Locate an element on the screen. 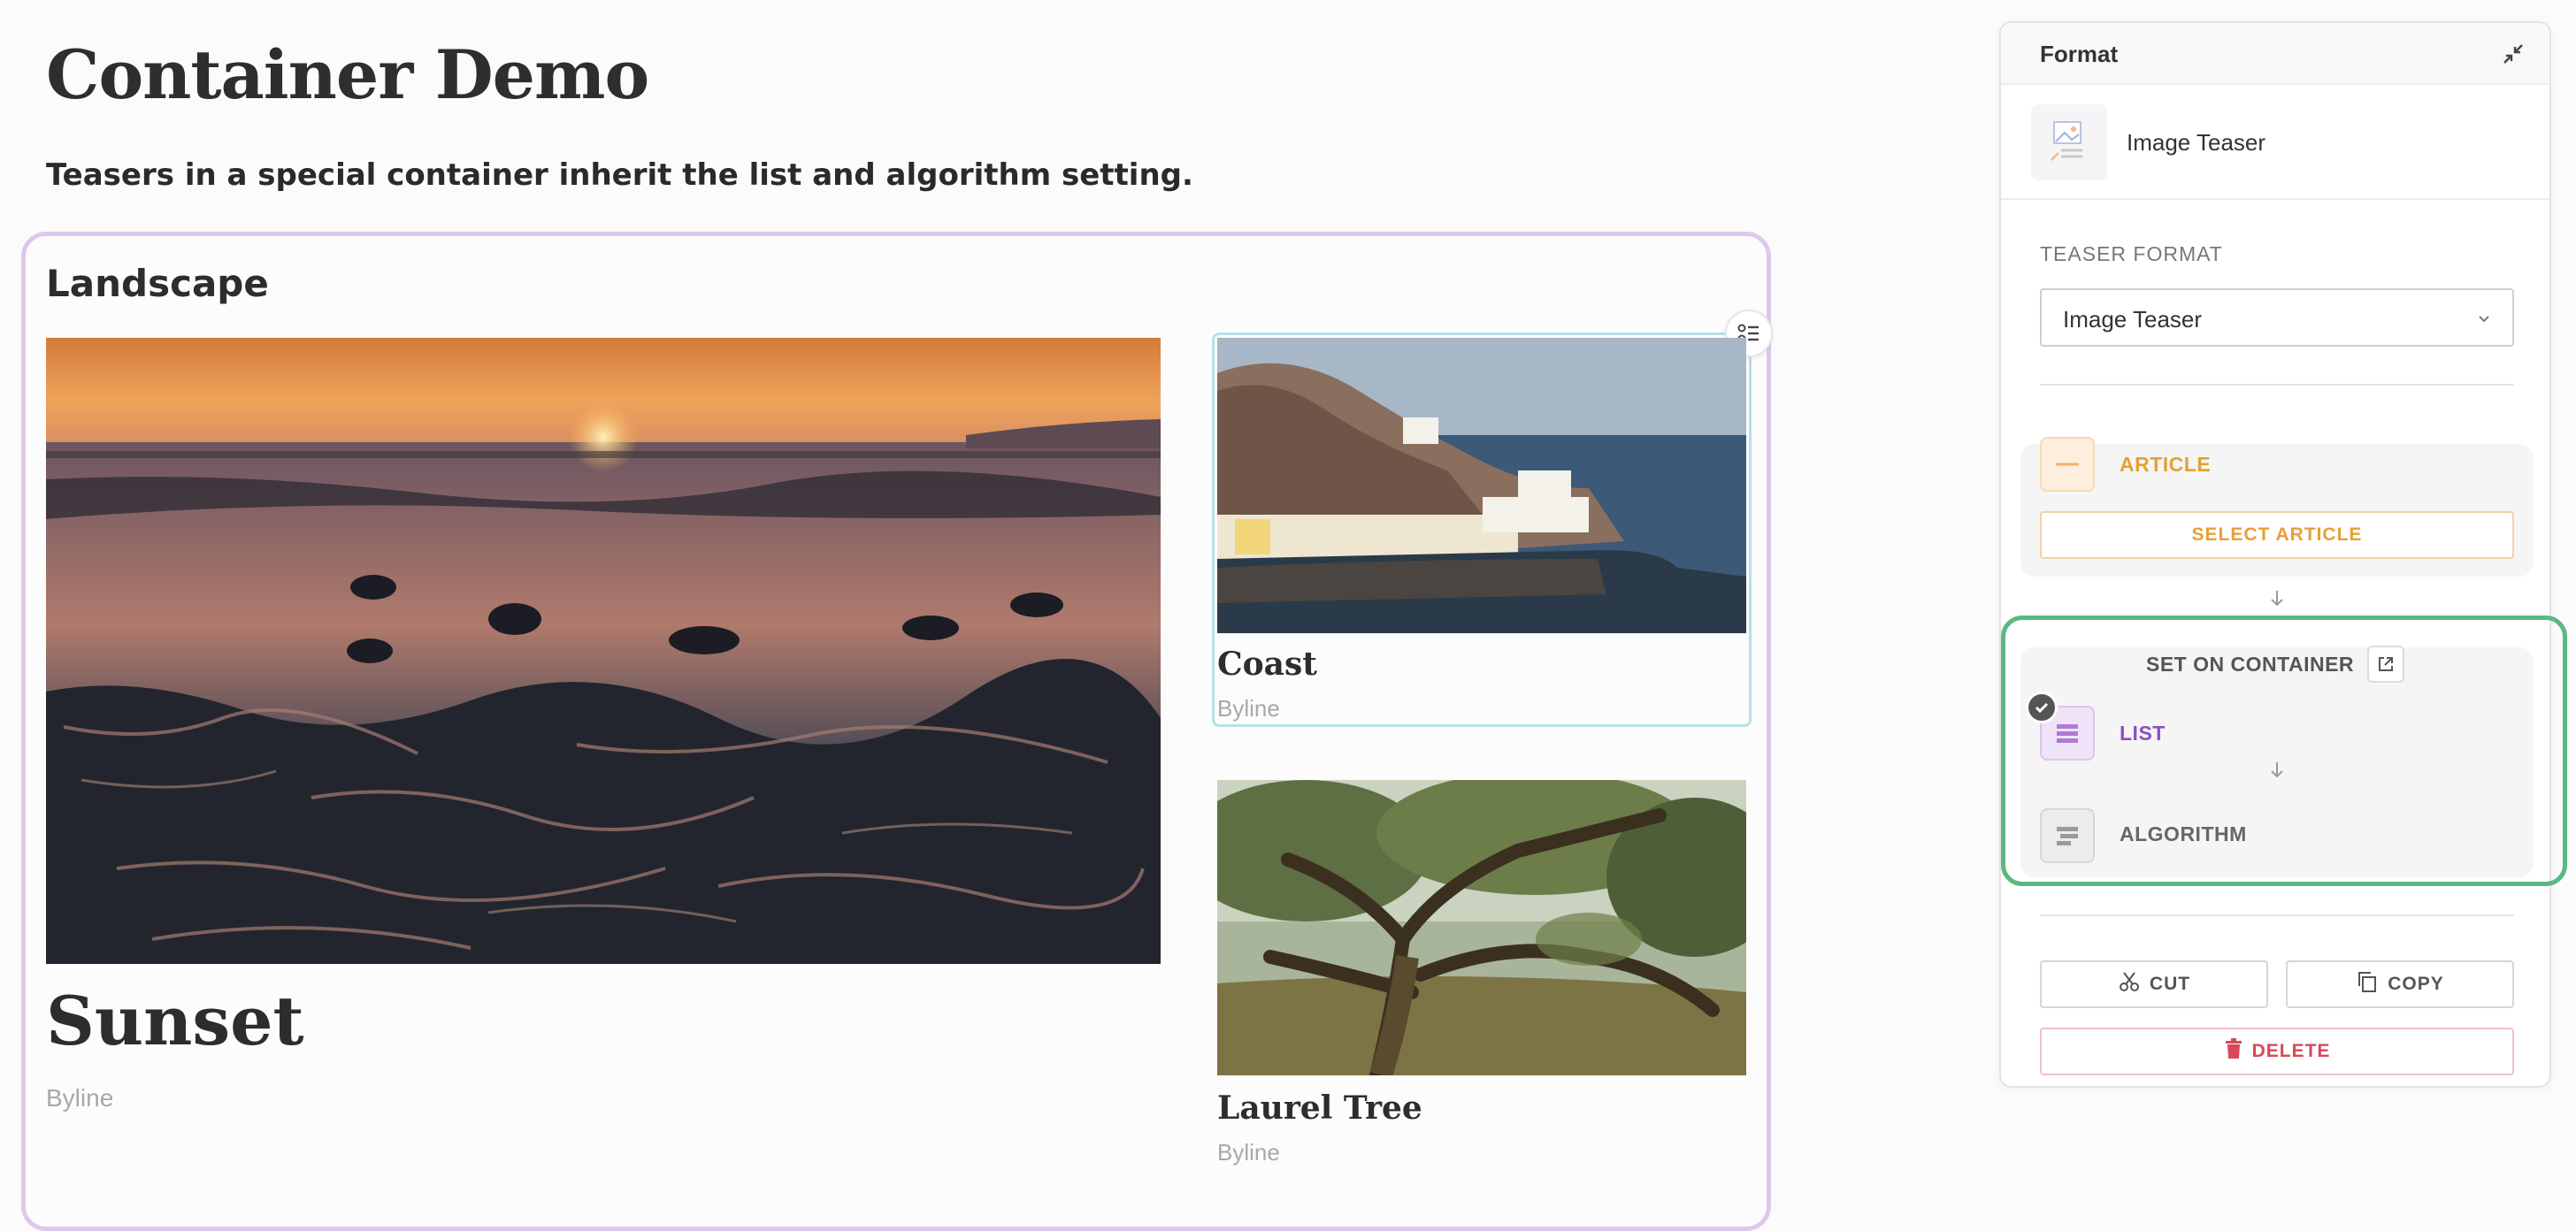  panel-header: Format is located at coordinates (2275, 54).